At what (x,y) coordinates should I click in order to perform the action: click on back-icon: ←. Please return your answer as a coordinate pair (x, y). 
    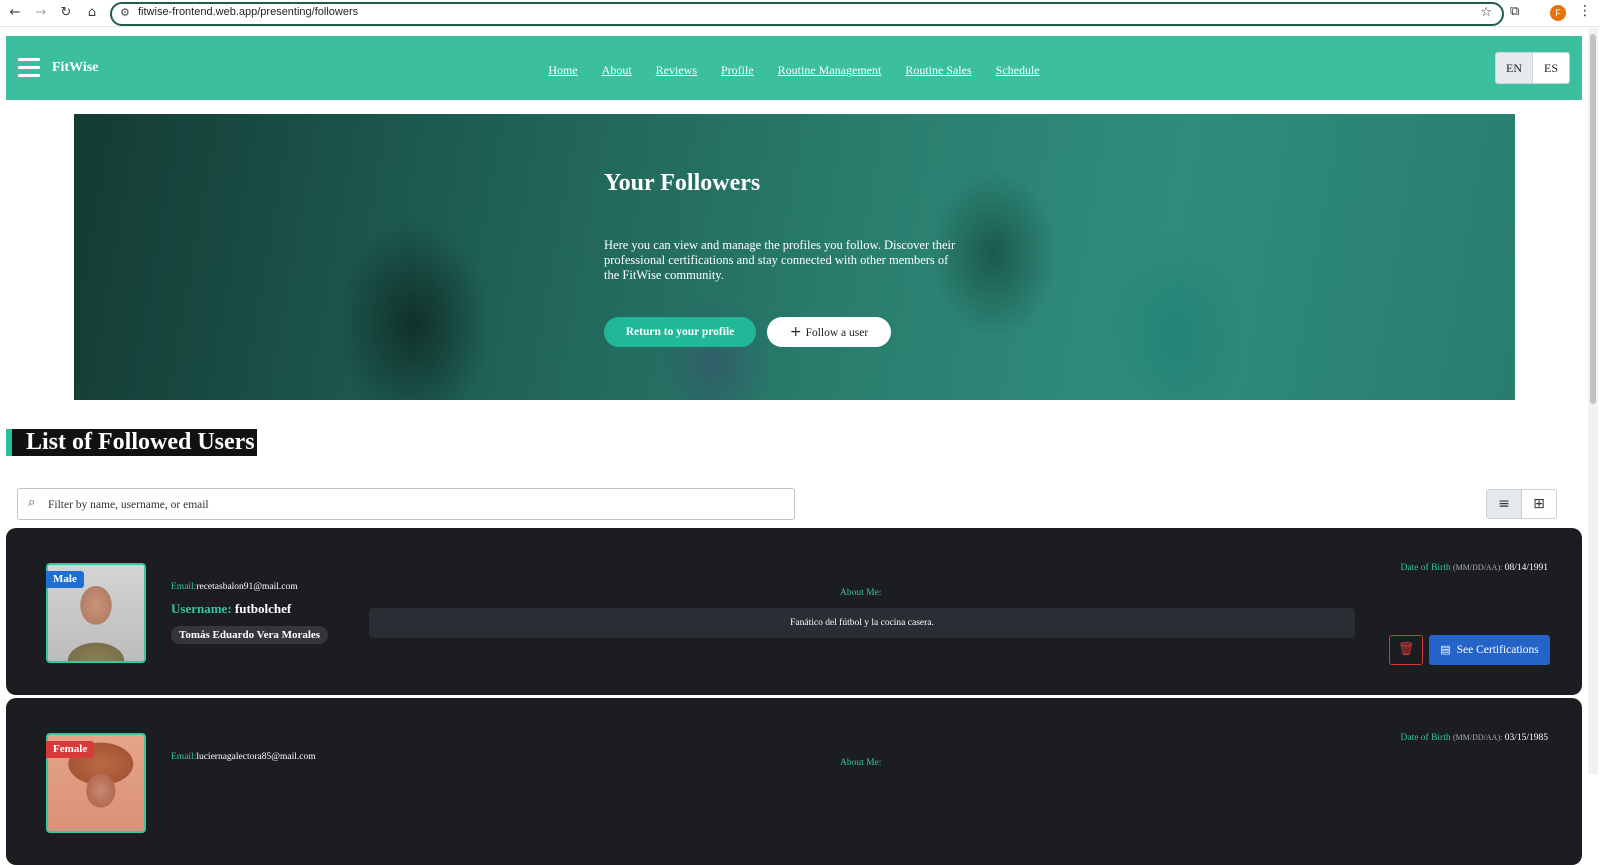
    Looking at the image, I should click on (15, 13).